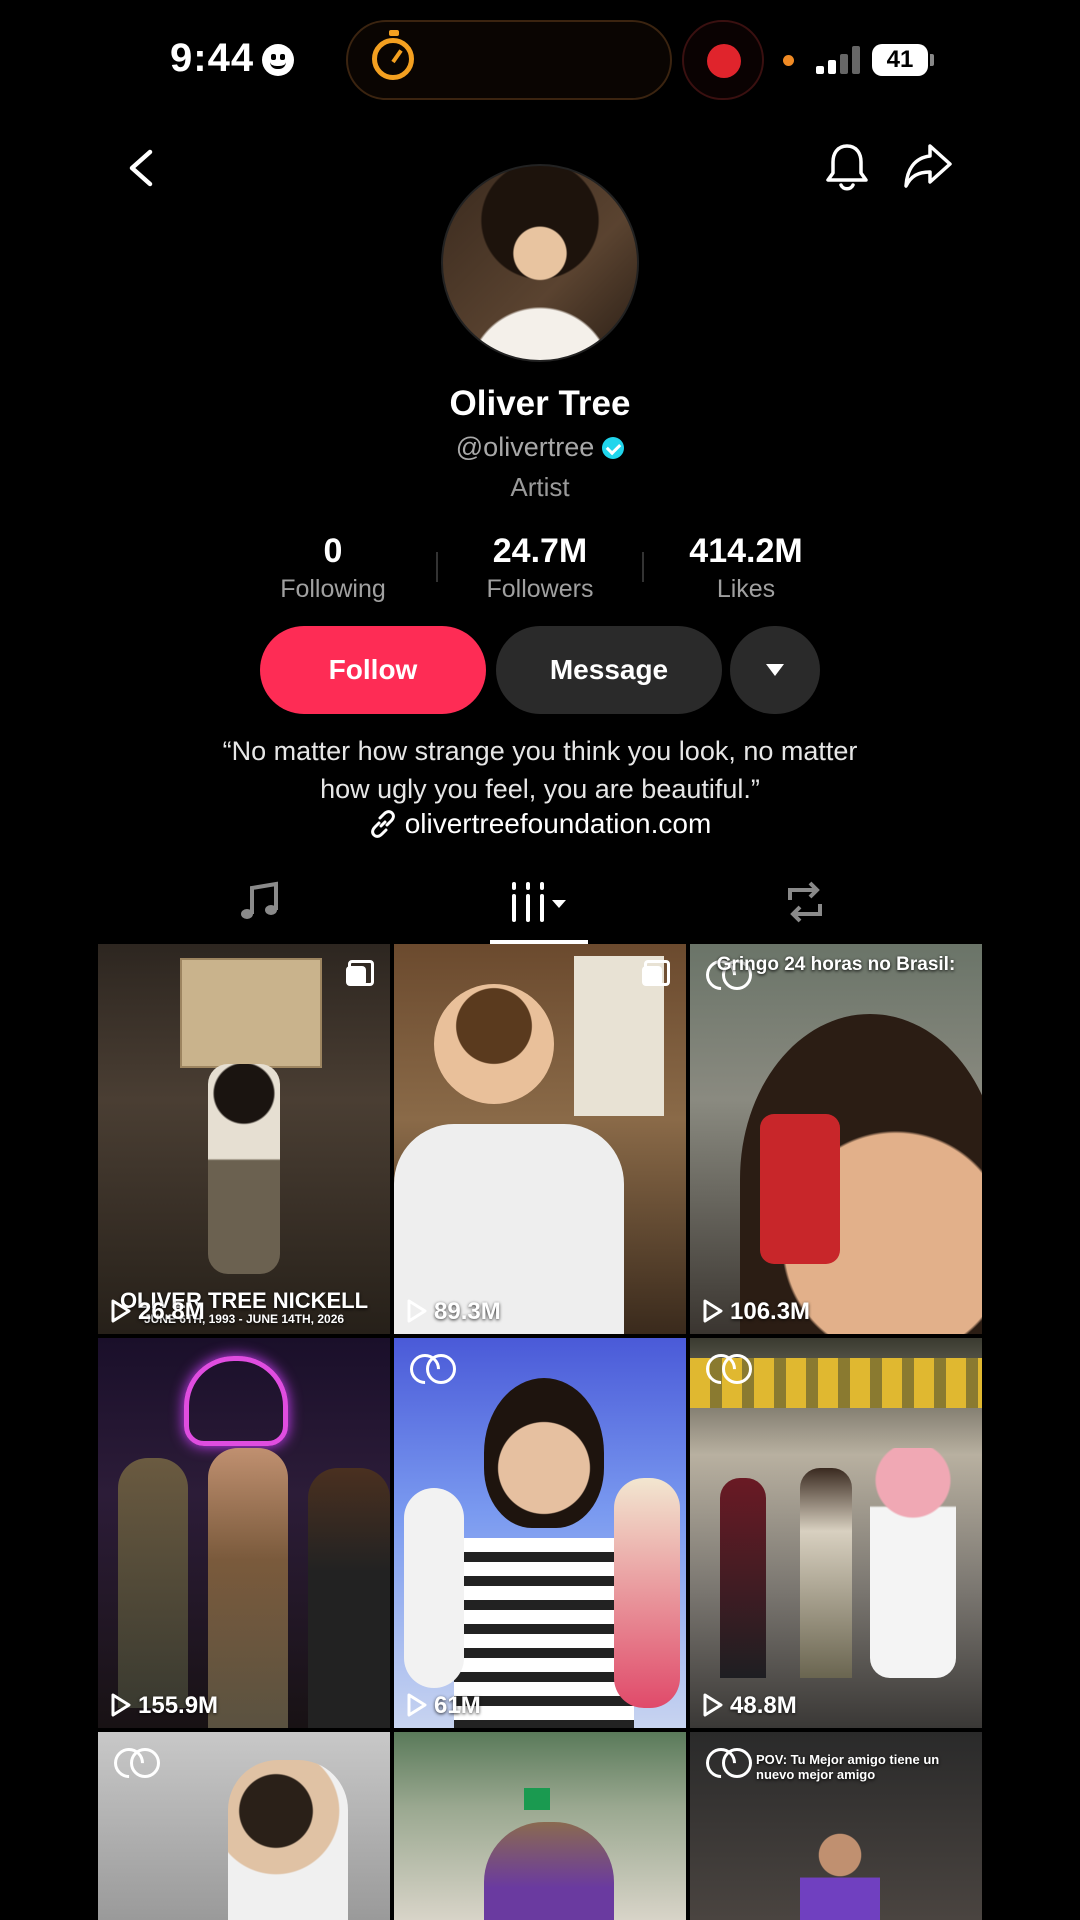  I want to click on grid-icon, so click(539, 902).